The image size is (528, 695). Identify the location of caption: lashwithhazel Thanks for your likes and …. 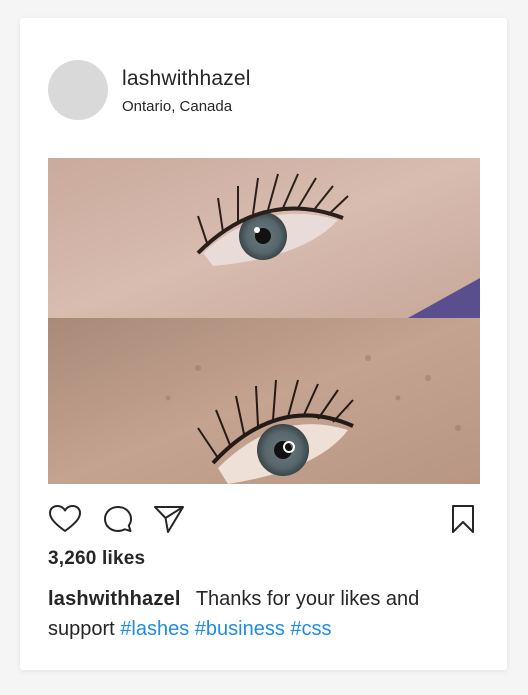
(268, 614).